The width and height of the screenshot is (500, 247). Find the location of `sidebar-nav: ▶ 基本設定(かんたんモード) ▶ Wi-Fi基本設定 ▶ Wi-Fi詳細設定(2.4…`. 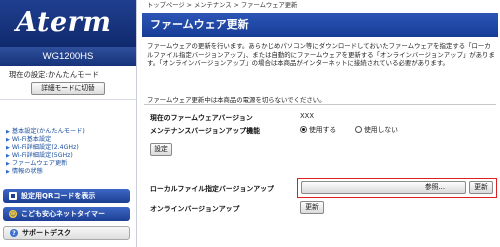

sidebar-nav: ▶ 基本設定(かんたんモード) ▶ Wi-Fi基本設定 ▶ Wi-Fi詳細設定(2.4… is located at coordinates (45, 152).